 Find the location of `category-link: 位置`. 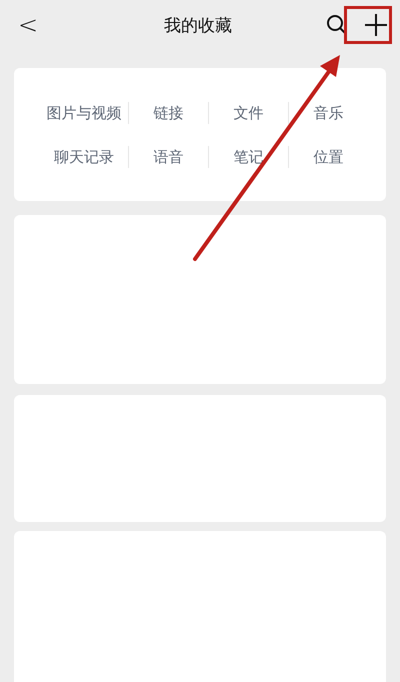

category-link: 位置 is located at coordinates (328, 157).